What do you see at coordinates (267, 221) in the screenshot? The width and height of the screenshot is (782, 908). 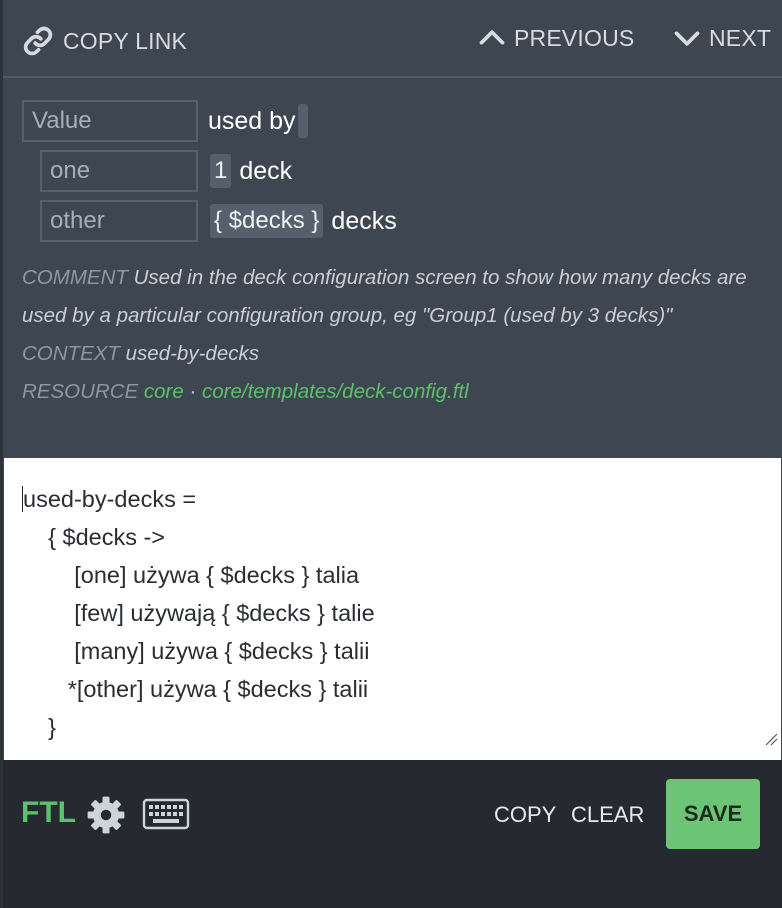 I see `variant-placeable: { $decks }` at bounding box center [267, 221].